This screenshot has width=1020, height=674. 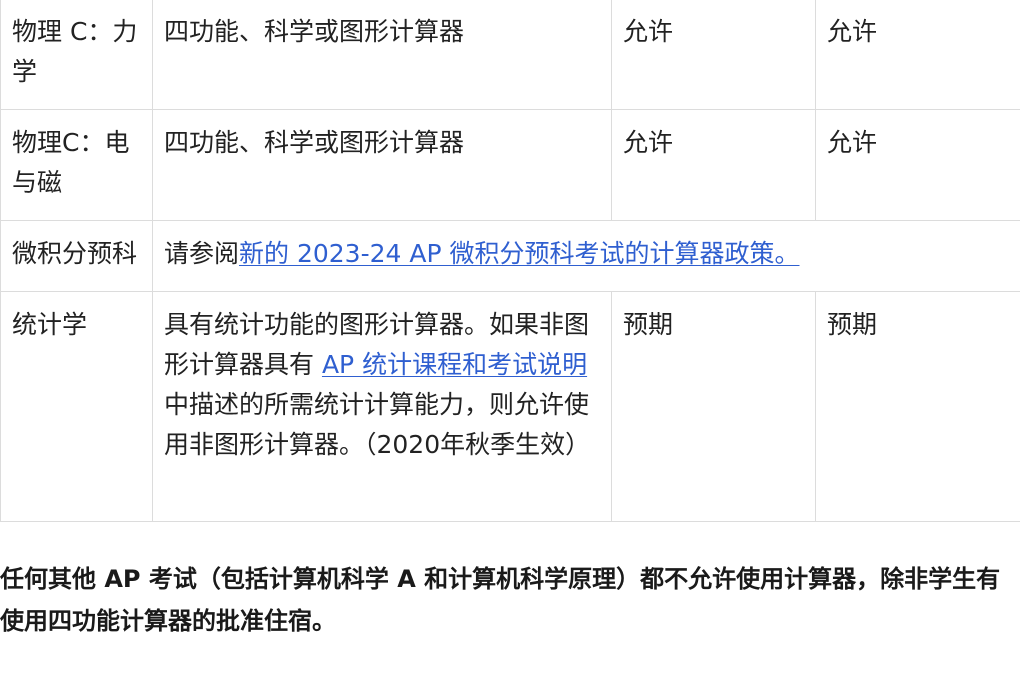 I want to click on precalculus-policy-link: 新的 2023-24 AP 微积分预科考试的计算器政策。, so click(x=519, y=253).